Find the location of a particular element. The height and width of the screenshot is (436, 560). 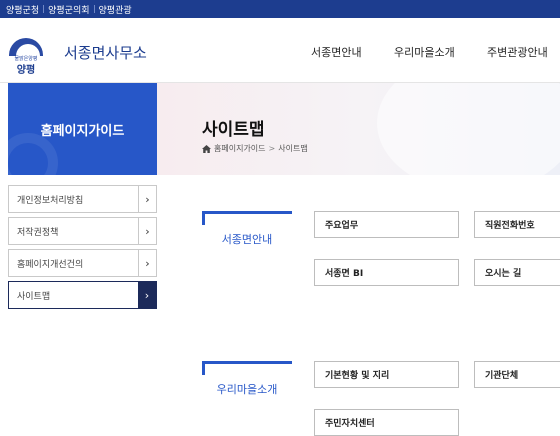

sub-nav-item-suggestions: 홈페이지개선건의 › is located at coordinates (82, 263).